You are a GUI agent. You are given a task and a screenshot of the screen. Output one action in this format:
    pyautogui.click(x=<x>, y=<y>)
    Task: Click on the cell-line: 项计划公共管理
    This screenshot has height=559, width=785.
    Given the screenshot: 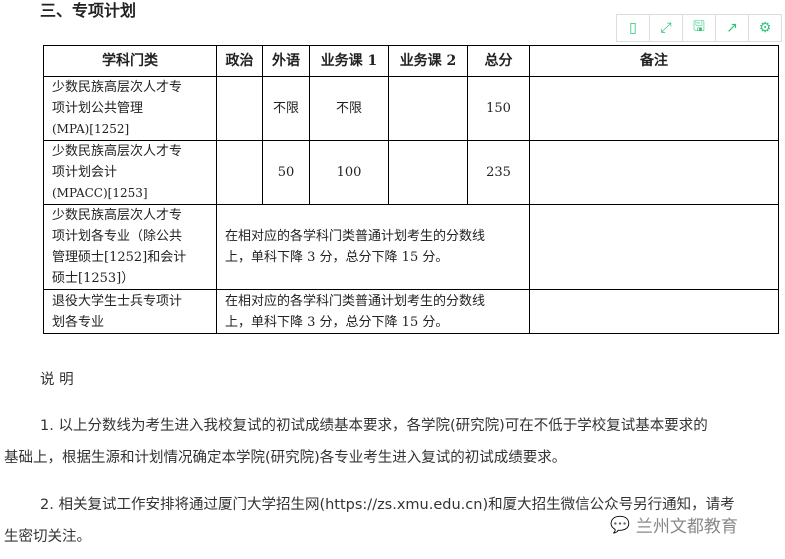 What is the action you would take?
    pyautogui.click(x=98, y=108)
    